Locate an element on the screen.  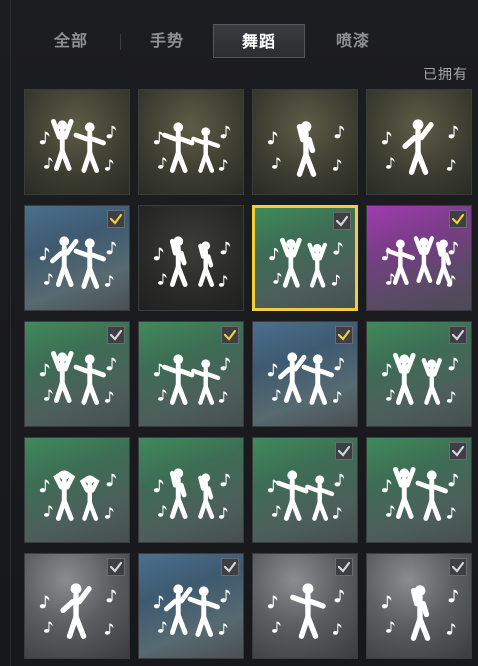
tab-all: 全部 is located at coordinates (71, 41).